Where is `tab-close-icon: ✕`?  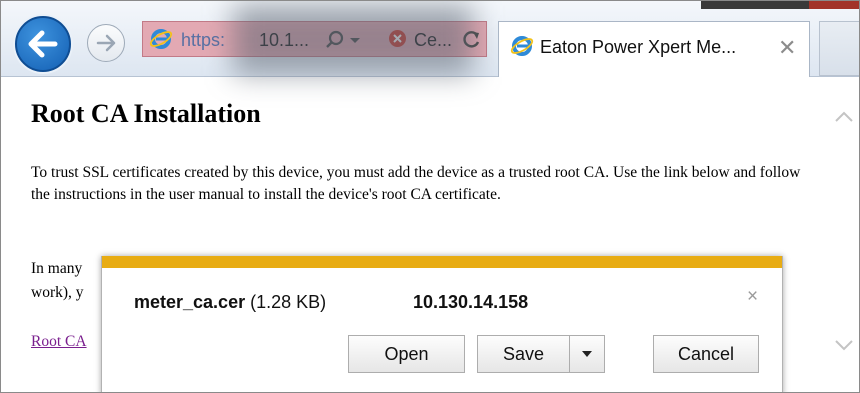
tab-close-icon: ✕ is located at coordinates (787, 48).